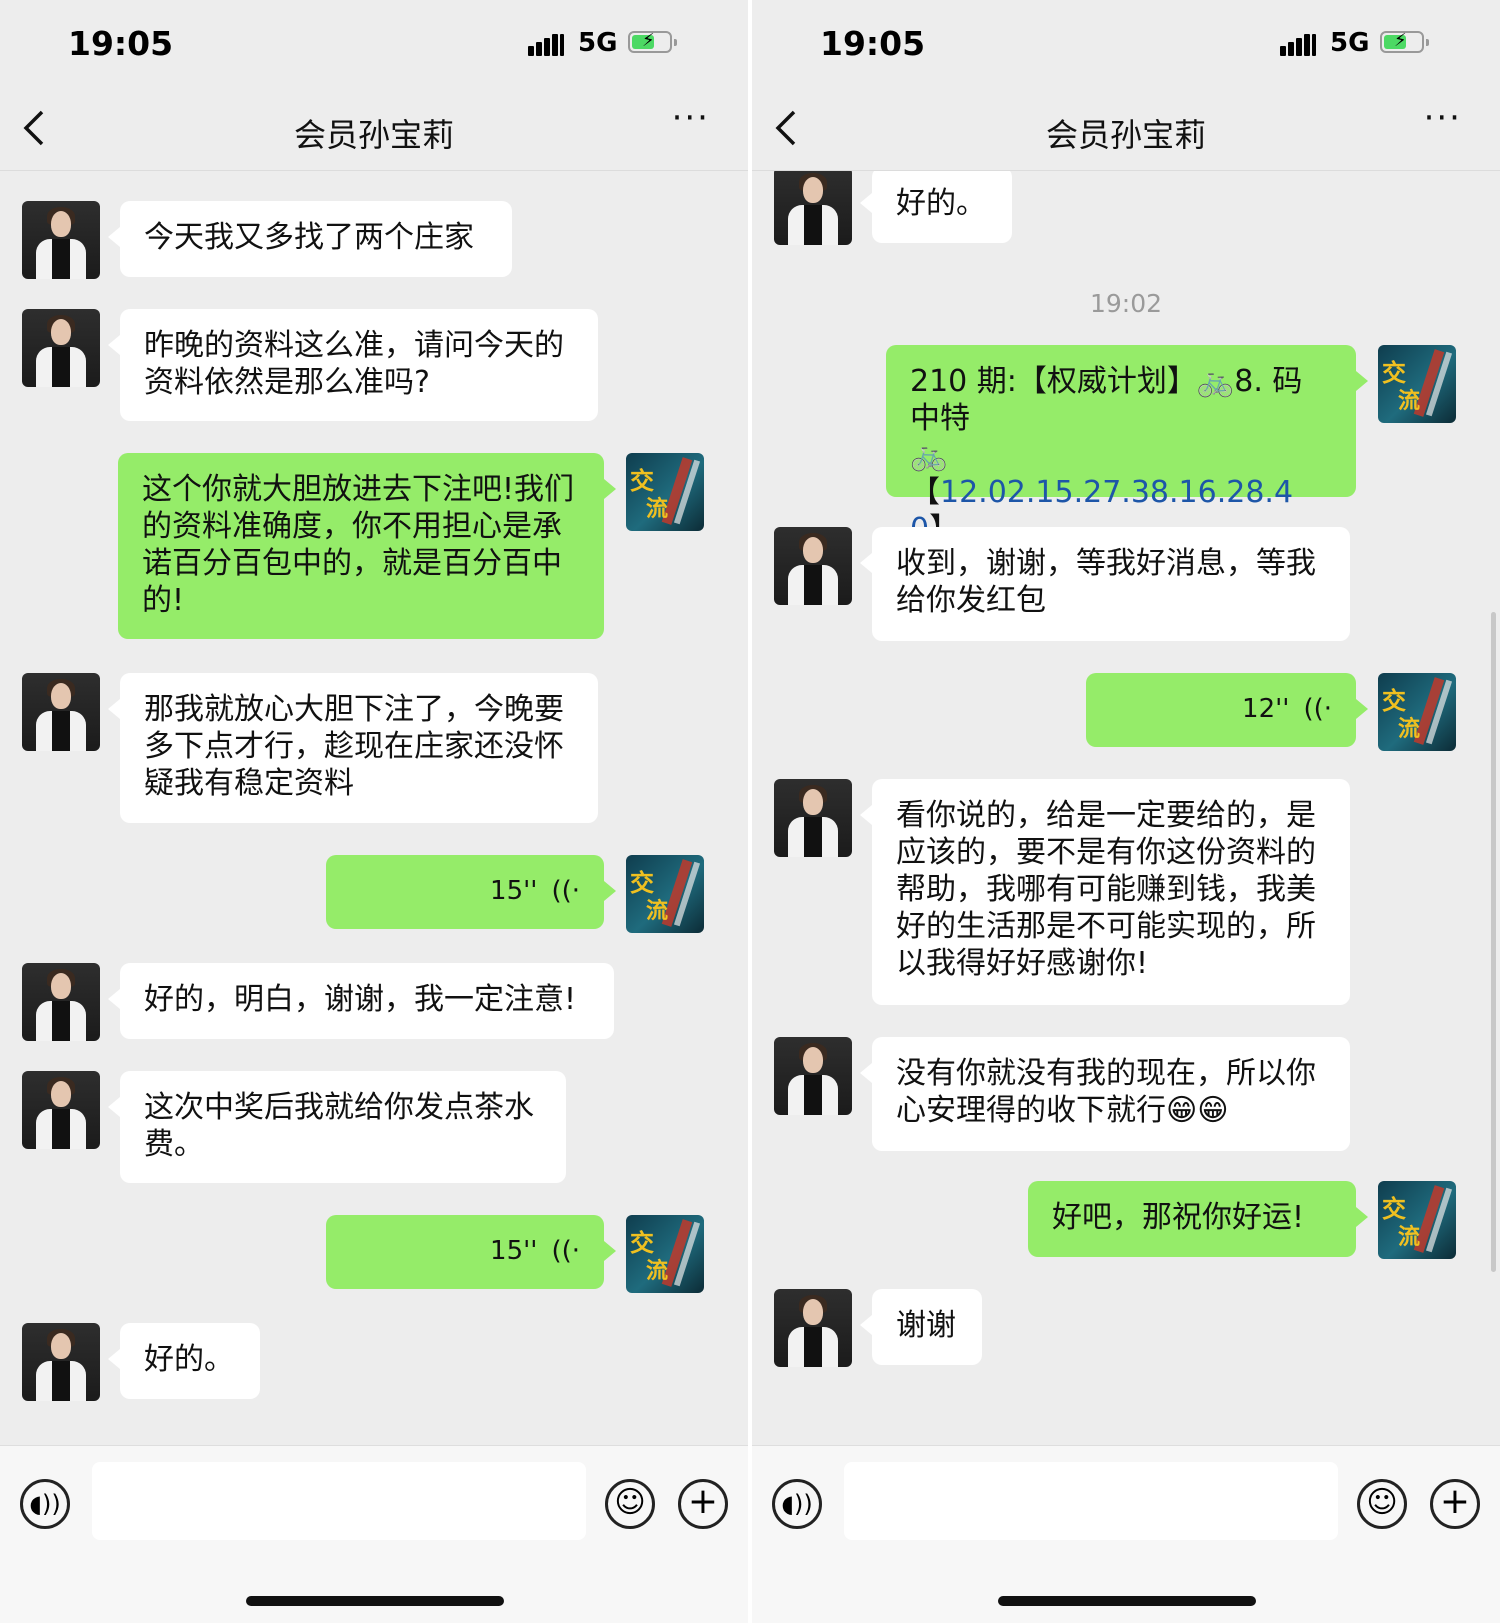 This screenshot has height=1623, width=1500. I want to click on timestamp: 19:02, so click(1126, 303).